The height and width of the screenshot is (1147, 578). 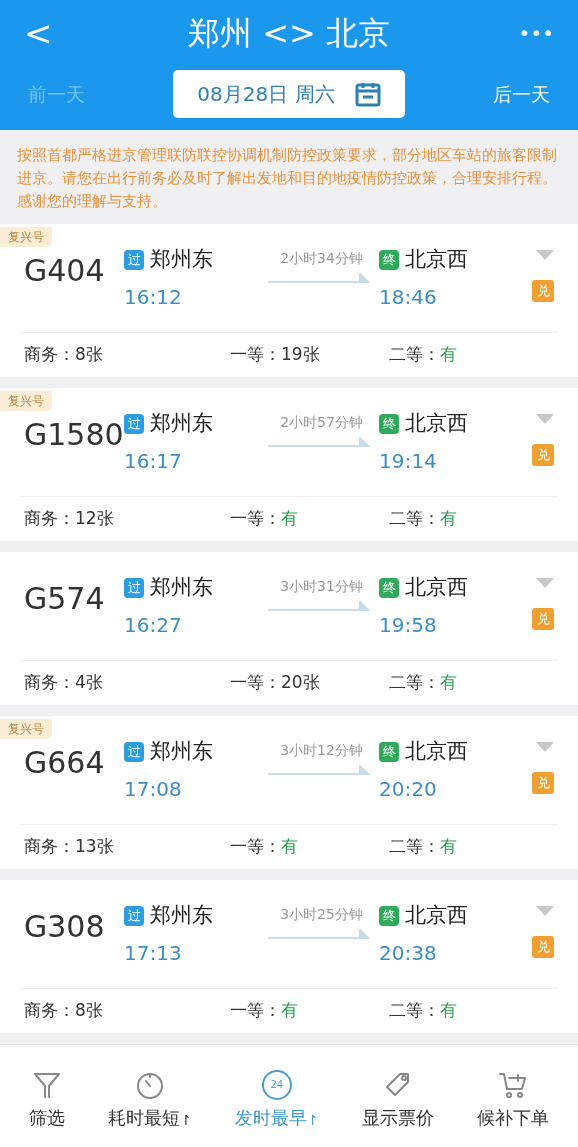 What do you see at coordinates (408, 625) in the screenshot?
I see `arrival-time: 19:58` at bounding box center [408, 625].